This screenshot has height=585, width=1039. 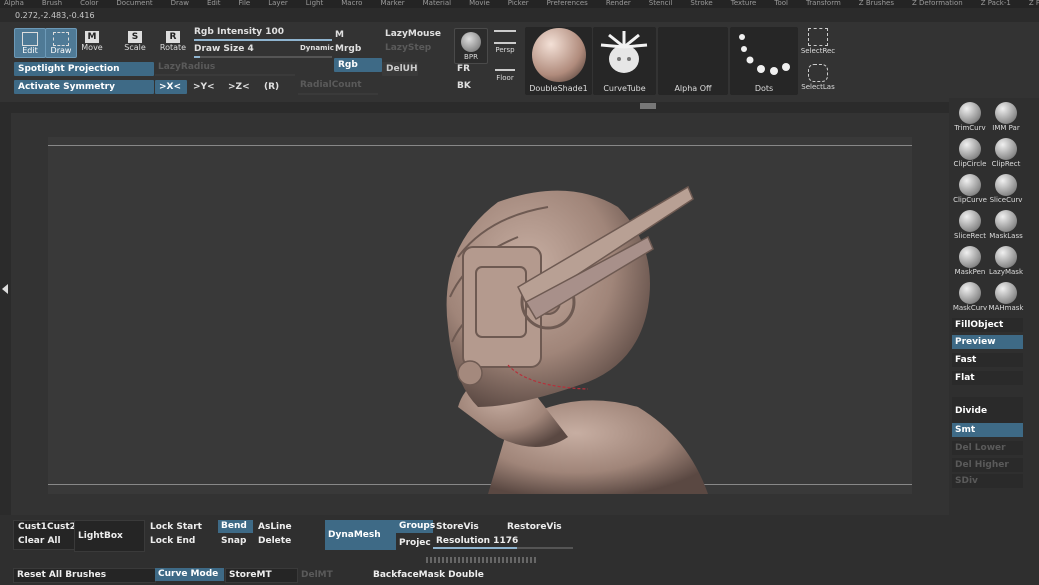 What do you see at coordinates (970, 189) in the screenshot?
I see `right-tool: ClipCurve` at bounding box center [970, 189].